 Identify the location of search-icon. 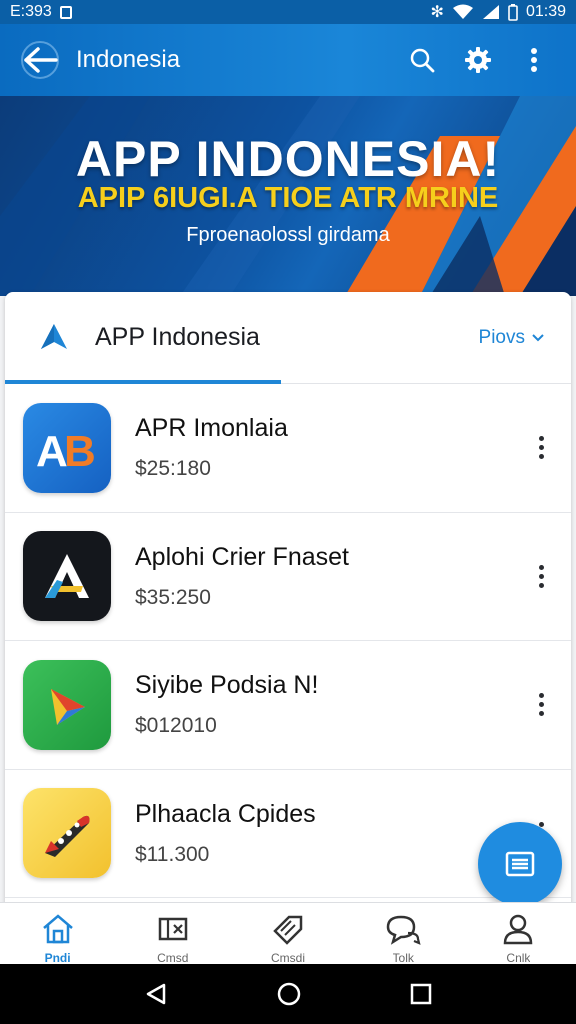
(422, 60).